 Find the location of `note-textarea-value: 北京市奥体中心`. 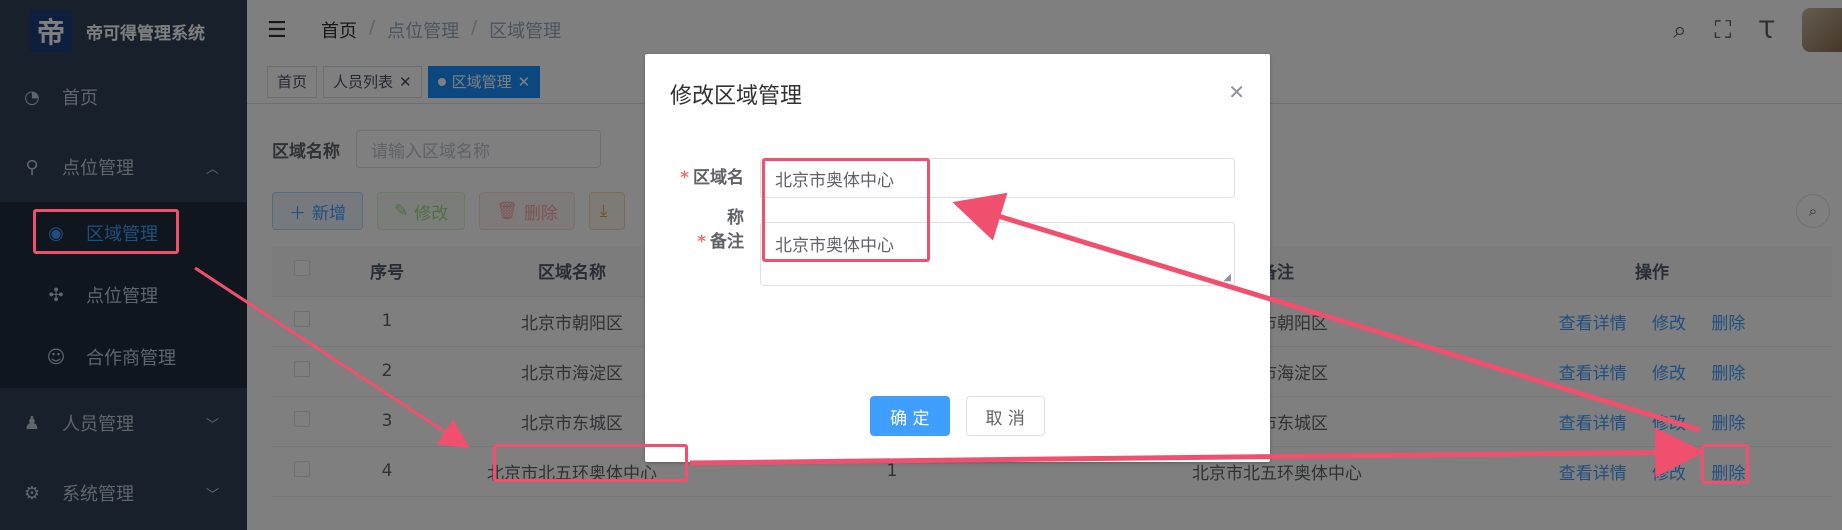

note-textarea-value: 北京市奥体中心 is located at coordinates (834, 246).